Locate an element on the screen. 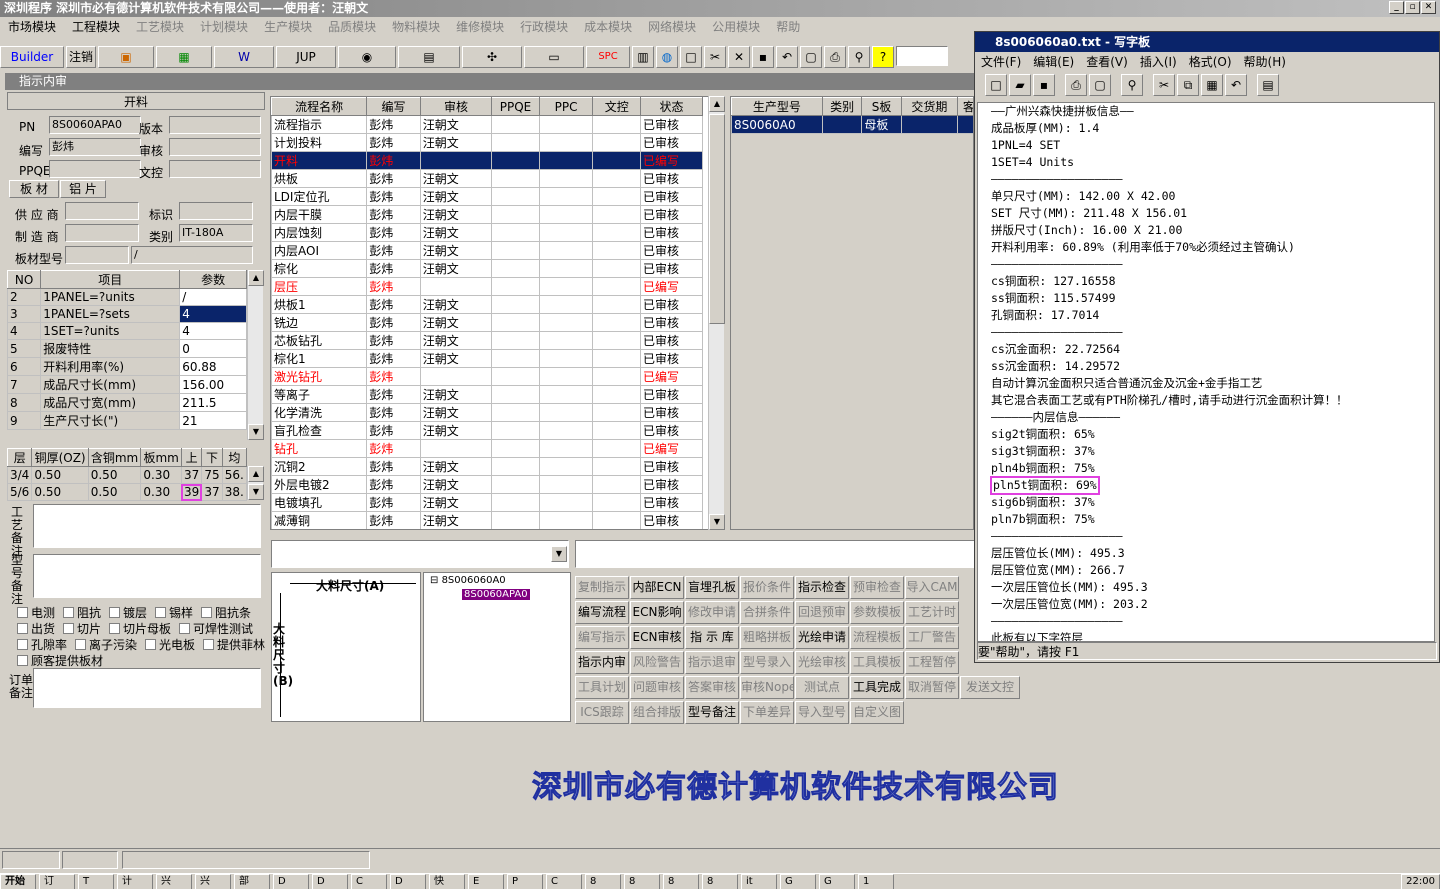  taskbar-item: 兴 is located at coordinates (213, 881).